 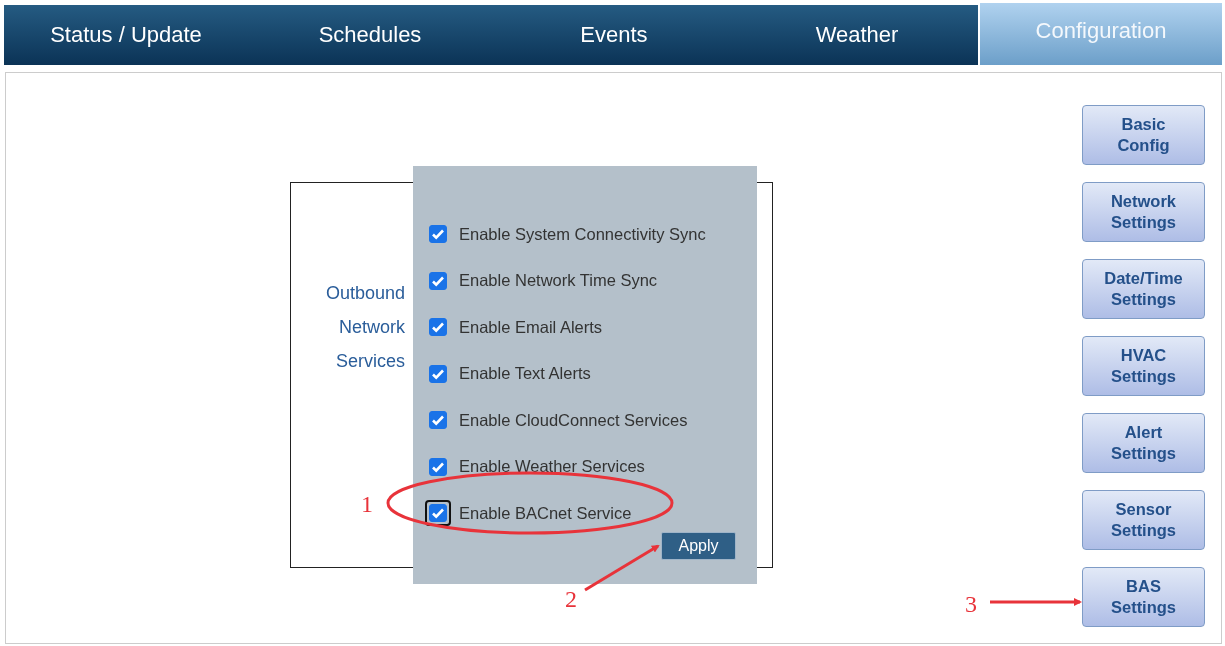 What do you see at coordinates (582, 234) in the screenshot?
I see `option-label: Enable System Connectivity Sync` at bounding box center [582, 234].